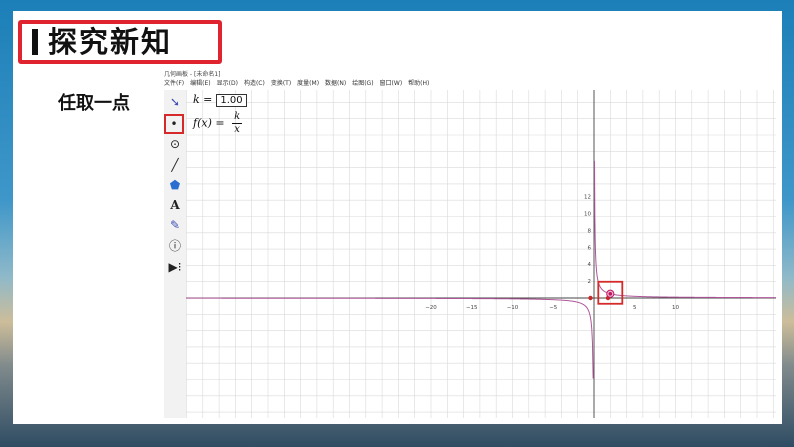  What do you see at coordinates (174, 83) in the screenshot?
I see `menu-item: 文件(F)` at bounding box center [174, 83].